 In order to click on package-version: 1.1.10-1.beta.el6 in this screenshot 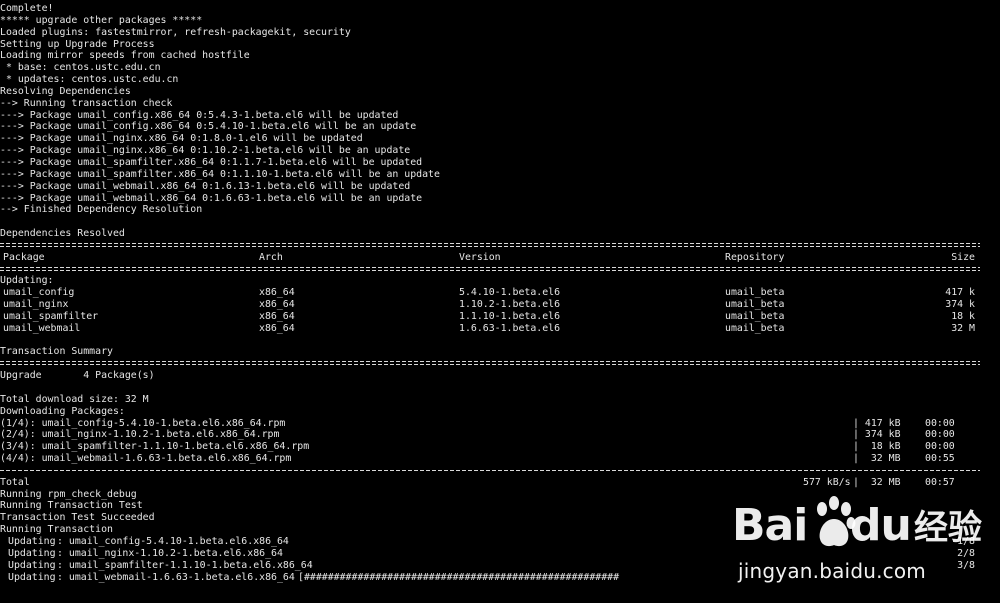, I will do `click(510, 316)`.